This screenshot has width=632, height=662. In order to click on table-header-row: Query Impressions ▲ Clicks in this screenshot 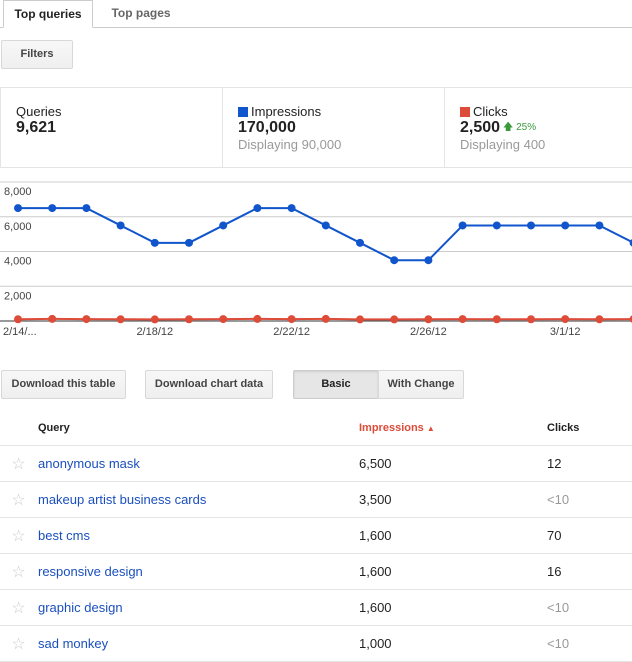, I will do `click(316, 428)`.